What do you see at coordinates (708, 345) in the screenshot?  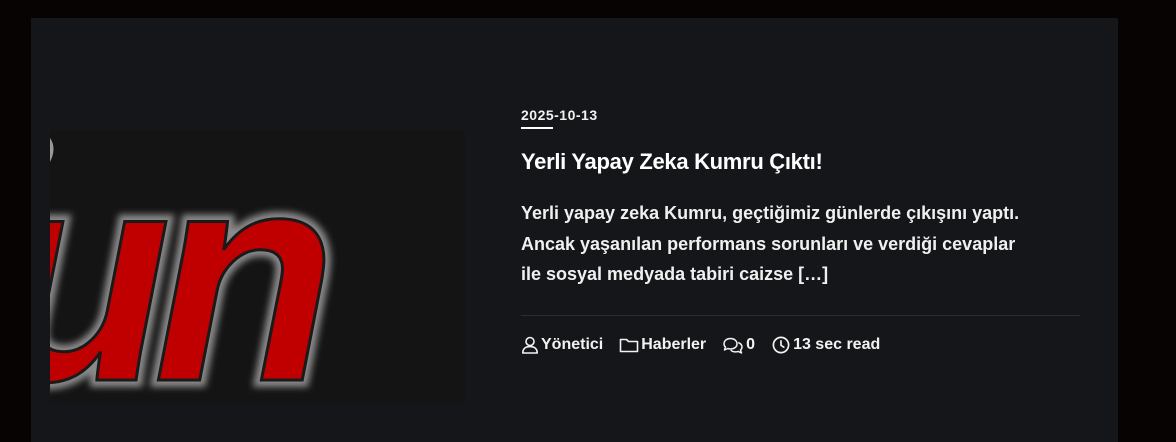 I see `post-meta: Yönetici Haberler 0 13 sec read` at bounding box center [708, 345].